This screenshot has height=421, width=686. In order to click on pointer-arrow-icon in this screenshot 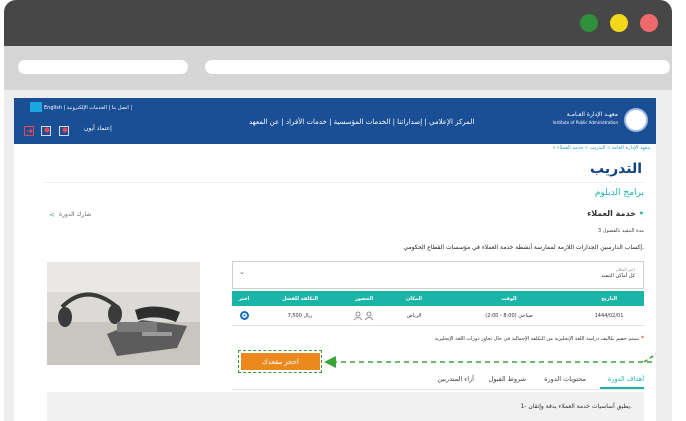, I will do `click(490, 360)`.